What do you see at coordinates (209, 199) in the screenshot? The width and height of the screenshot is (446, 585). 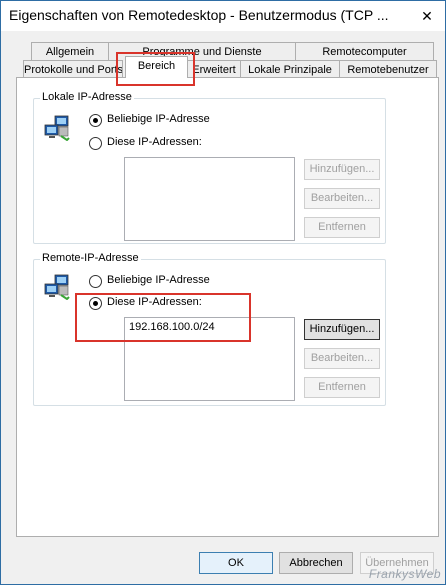 I see `local-ip-listbox` at bounding box center [209, 199].